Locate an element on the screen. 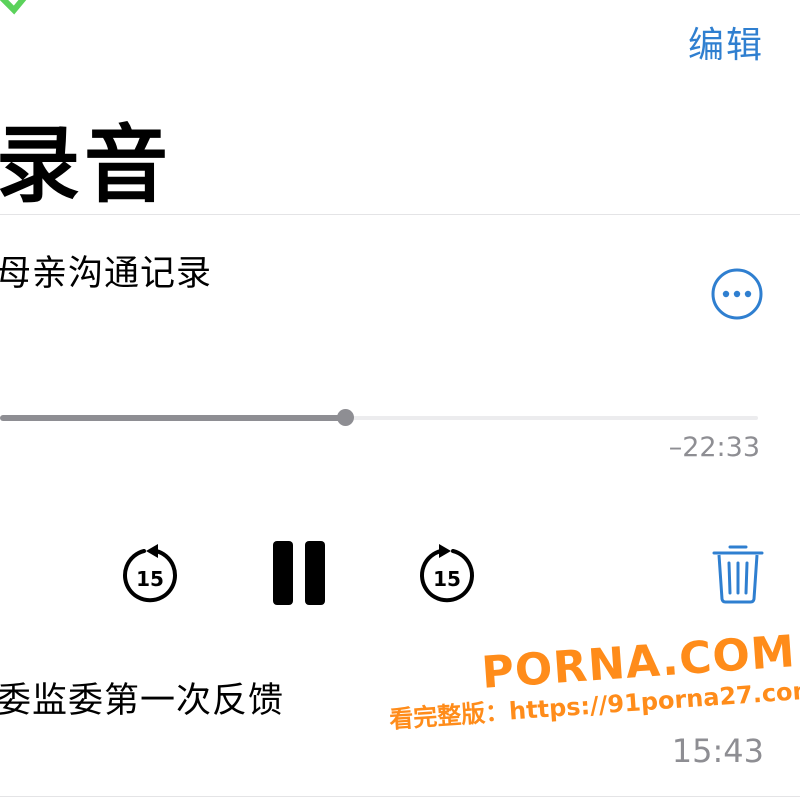 Image resolution: width=800 pixels, height=802 pixels. recording-duration: 15:43 is located at coordinates (717, 751).